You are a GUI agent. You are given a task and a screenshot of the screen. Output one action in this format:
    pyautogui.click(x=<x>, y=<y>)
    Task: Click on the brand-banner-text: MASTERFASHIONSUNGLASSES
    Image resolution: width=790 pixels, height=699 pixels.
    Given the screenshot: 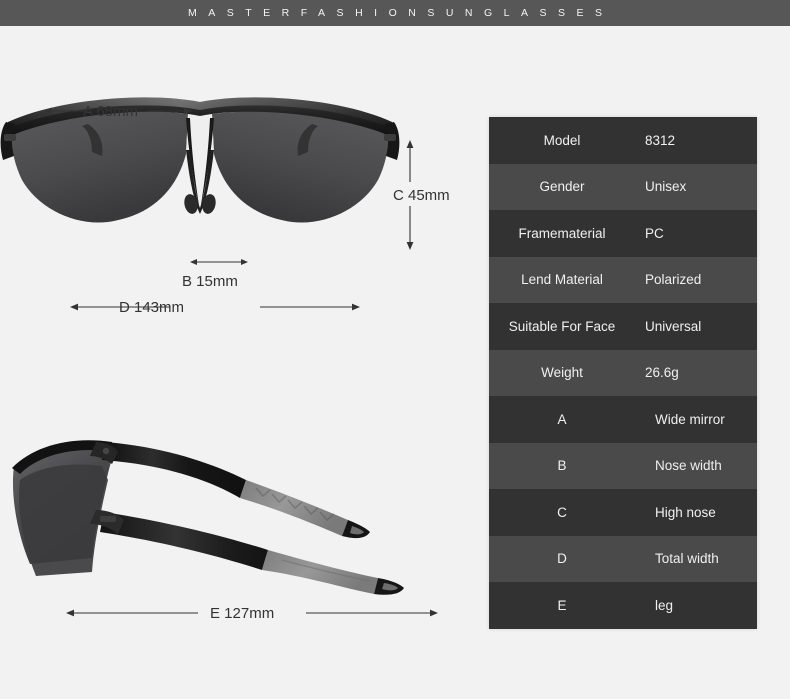 What is the action you would take?
    pyautogui.click(x=400, y=13)
    